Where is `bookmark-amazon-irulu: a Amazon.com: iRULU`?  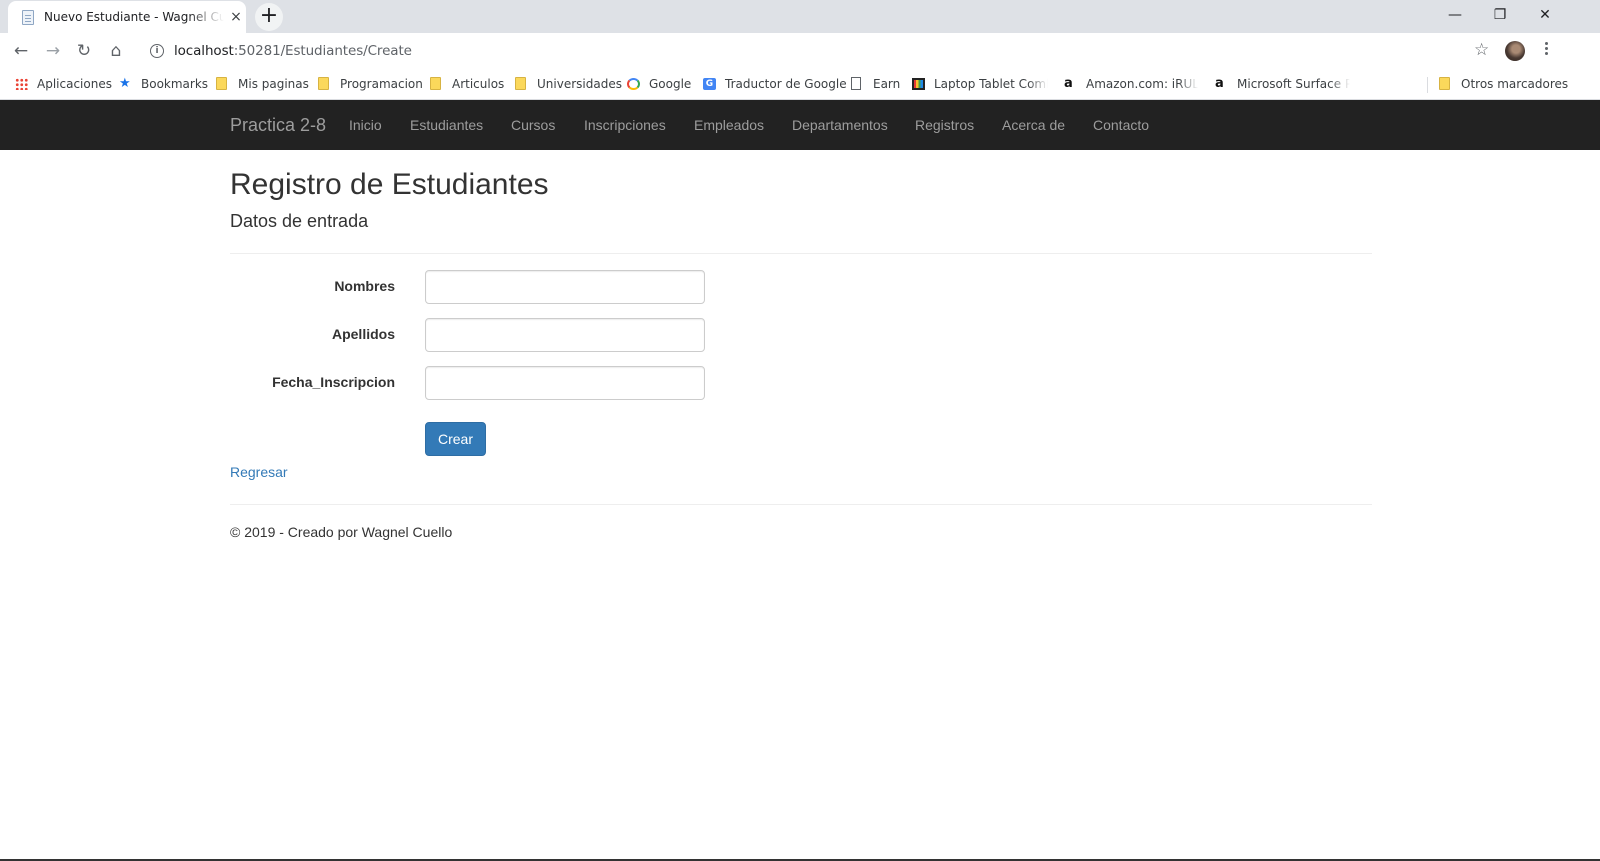
bookmark-amazon-irulu: a Amazon.com: iRULU is located at coordinates (1131, 84).